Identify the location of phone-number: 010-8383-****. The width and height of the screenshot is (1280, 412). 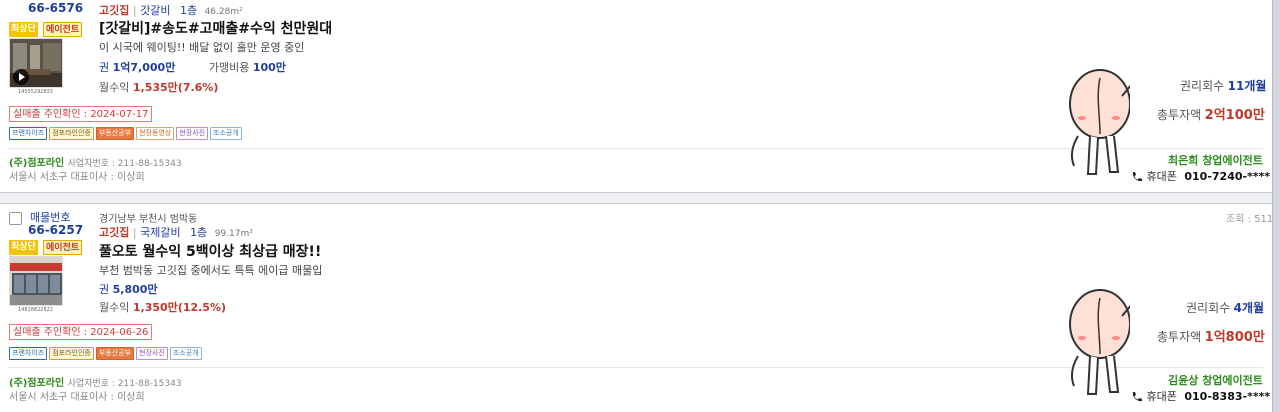
(1227, 396).